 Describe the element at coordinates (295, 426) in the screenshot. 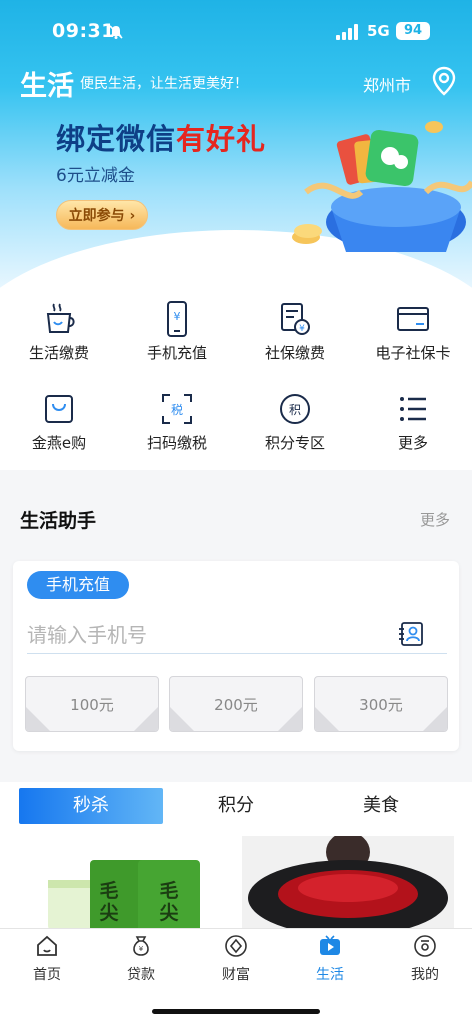

I see `service-points: 积 积分专区` at that location.